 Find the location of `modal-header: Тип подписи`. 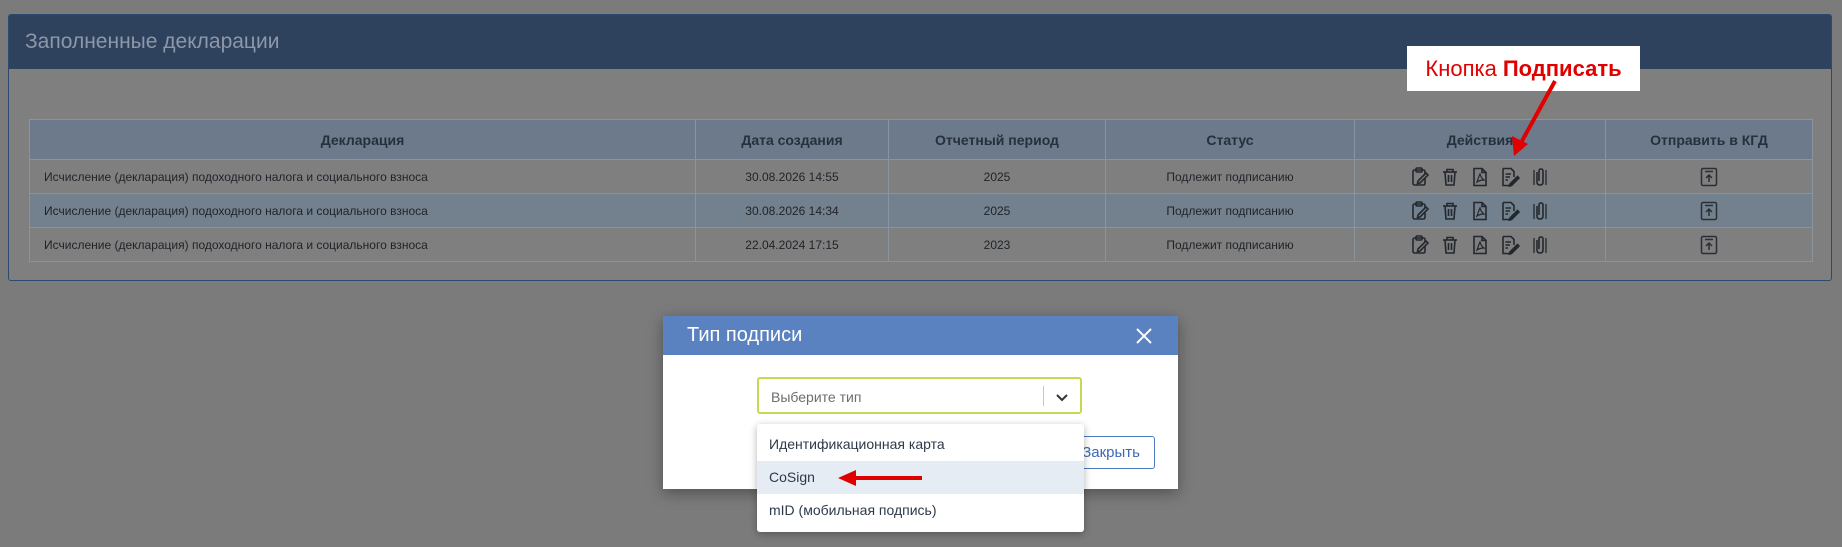

modal-header: Тип подписи is located at coordinates (920, 335).